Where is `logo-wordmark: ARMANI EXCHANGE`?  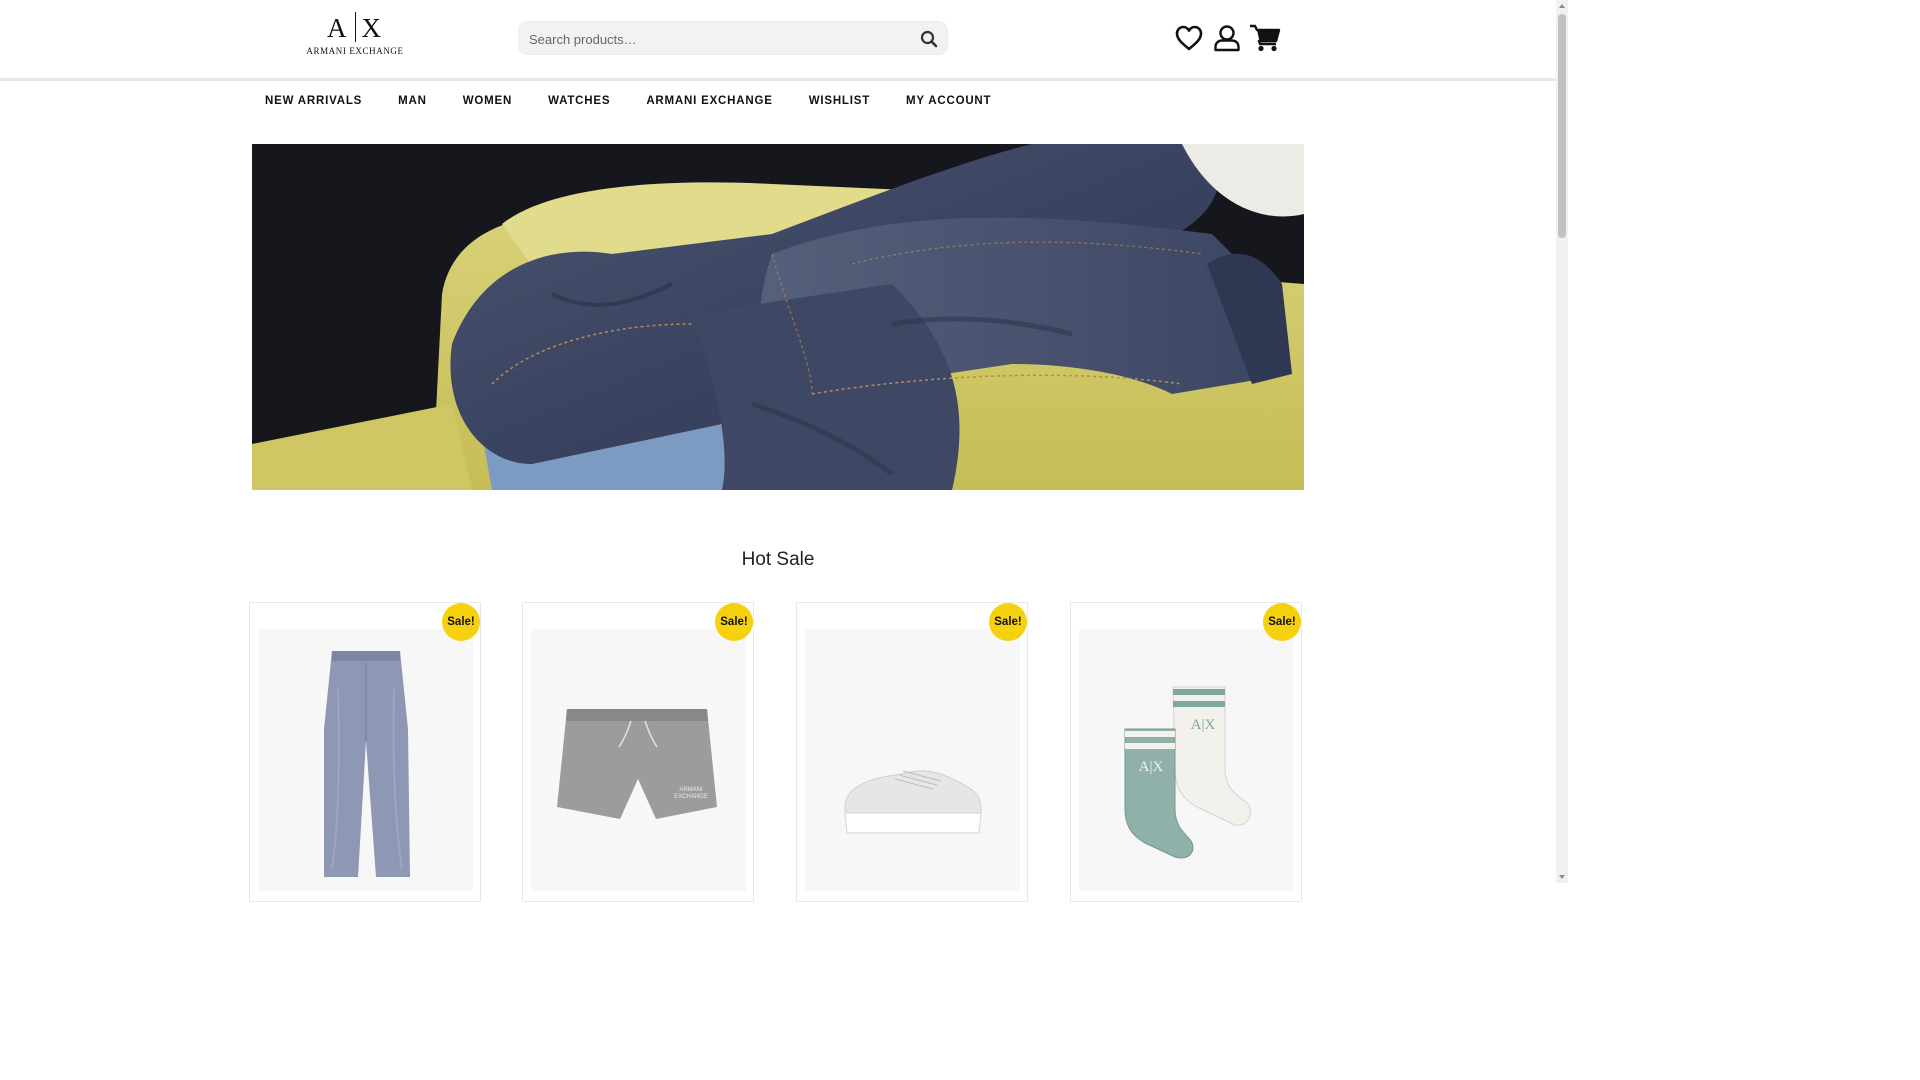 logo-wordmark: ARMANI EXCHANGE is located at coordinates (355, 51).